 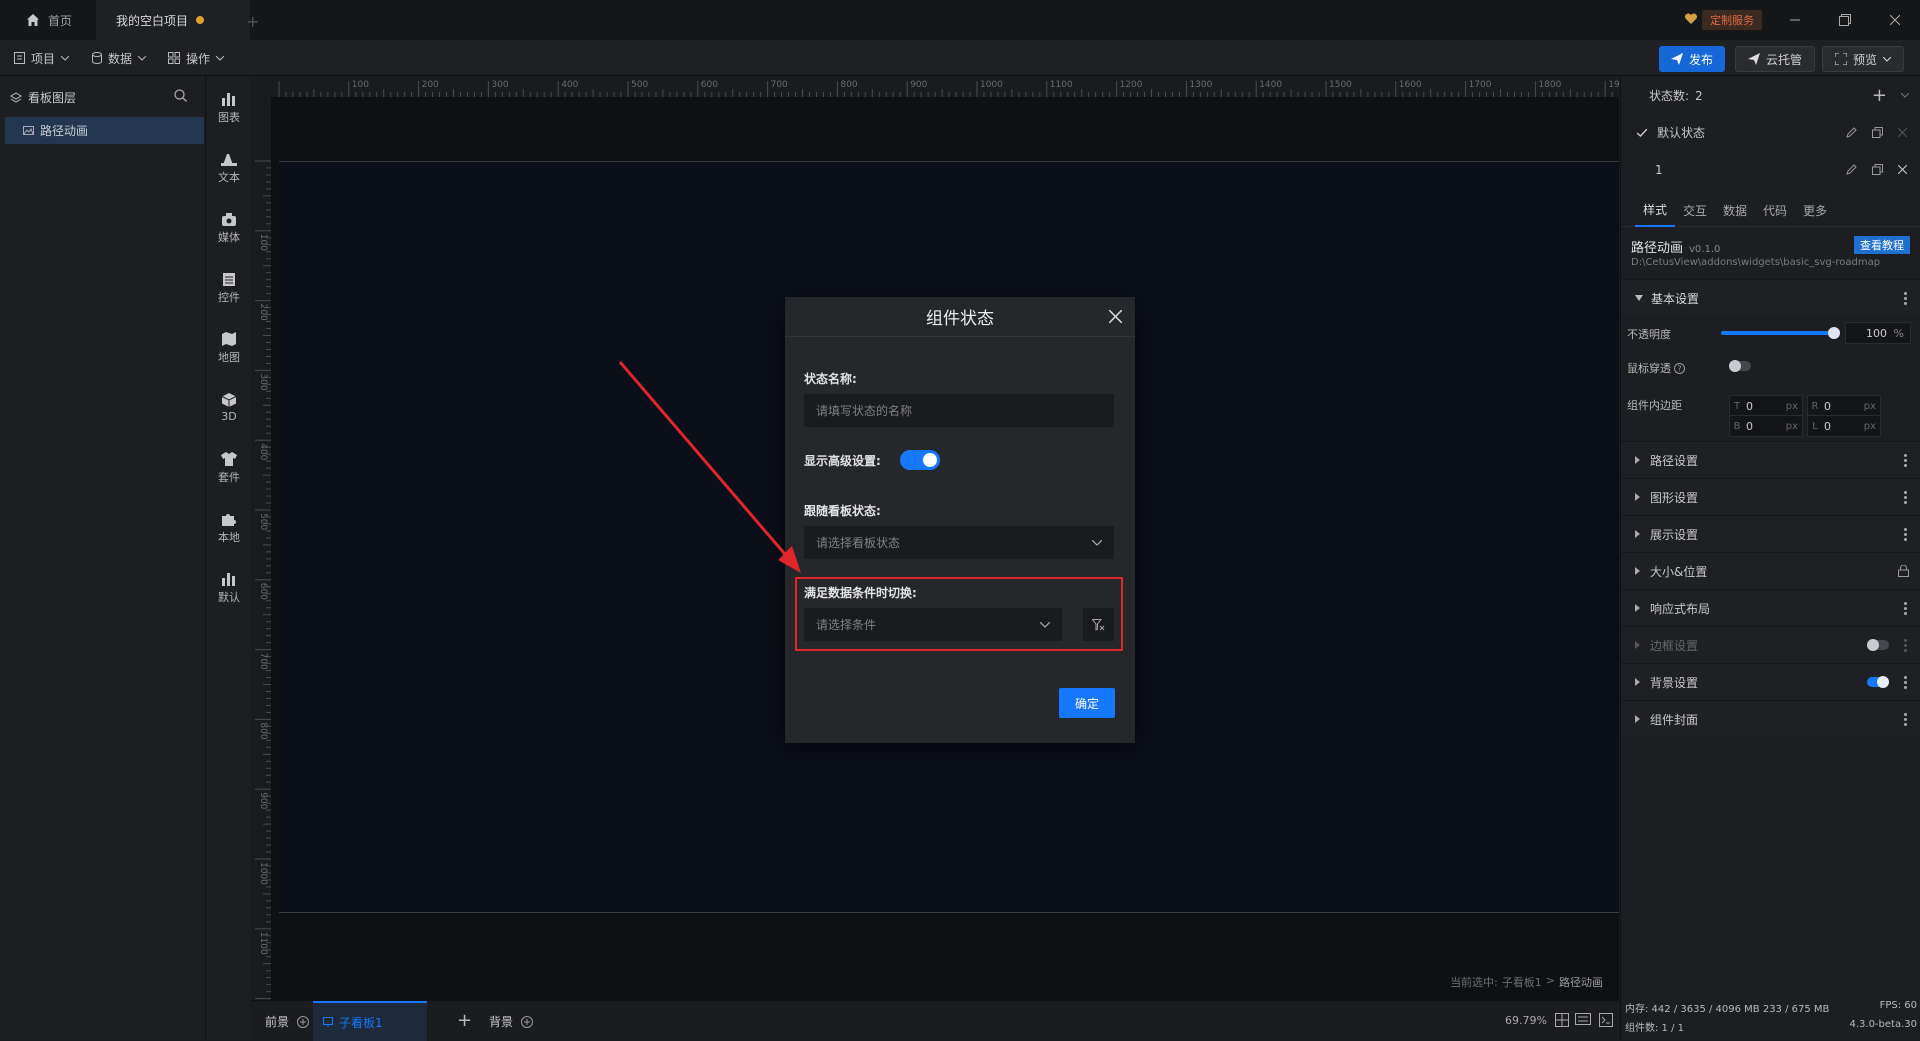 I want to click on follow-state-placeholder: 请选择看板状态, so click(x=858, y=543).